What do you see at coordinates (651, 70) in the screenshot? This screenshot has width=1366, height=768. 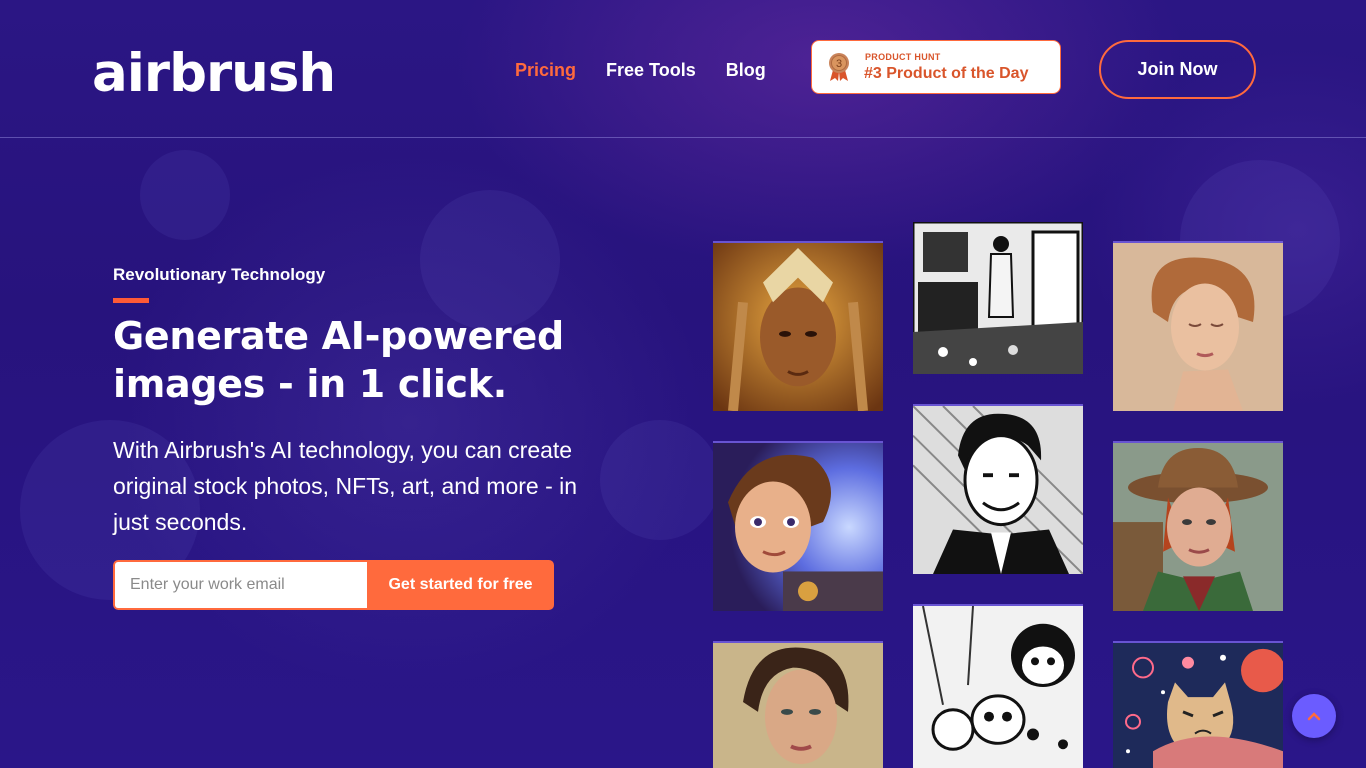 I see `nav-free-tools-link: Free Tools` at bounding box center [651, 70].